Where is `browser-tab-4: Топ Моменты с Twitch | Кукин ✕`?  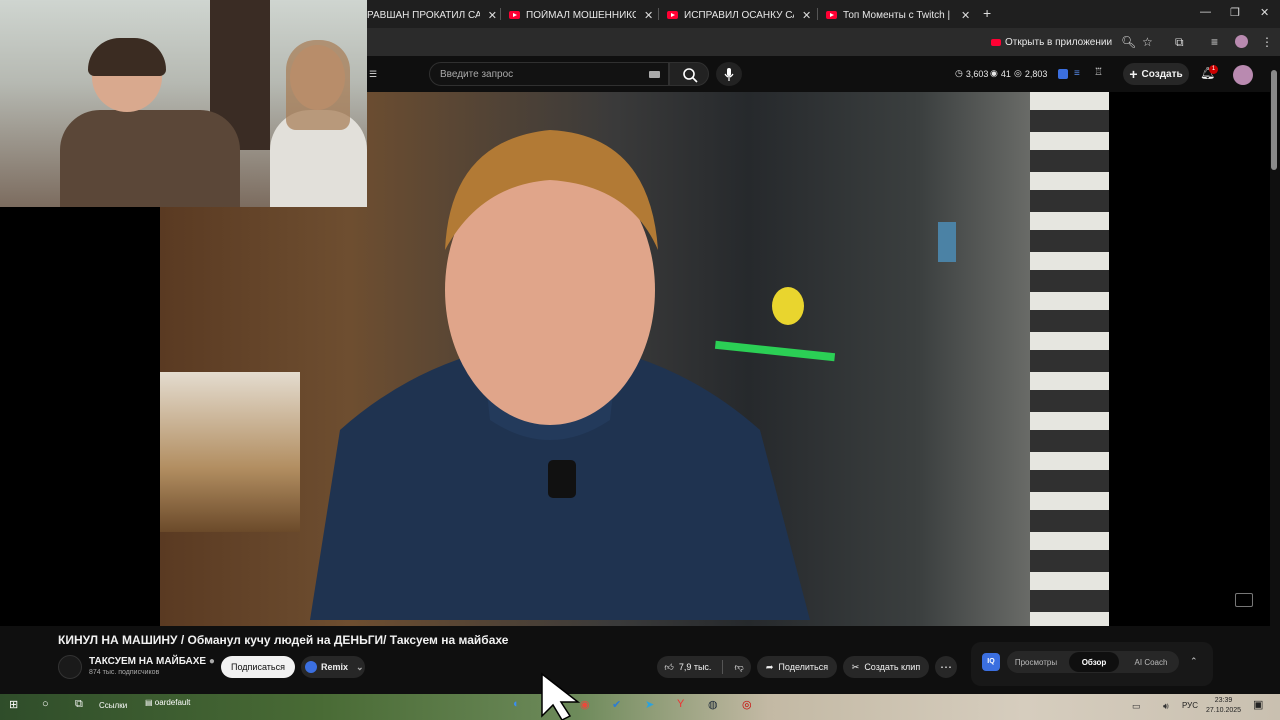
browser-tab-4: Топ Моменты с Twitch | Кукин ✕ is located at coordinates (899, 15).